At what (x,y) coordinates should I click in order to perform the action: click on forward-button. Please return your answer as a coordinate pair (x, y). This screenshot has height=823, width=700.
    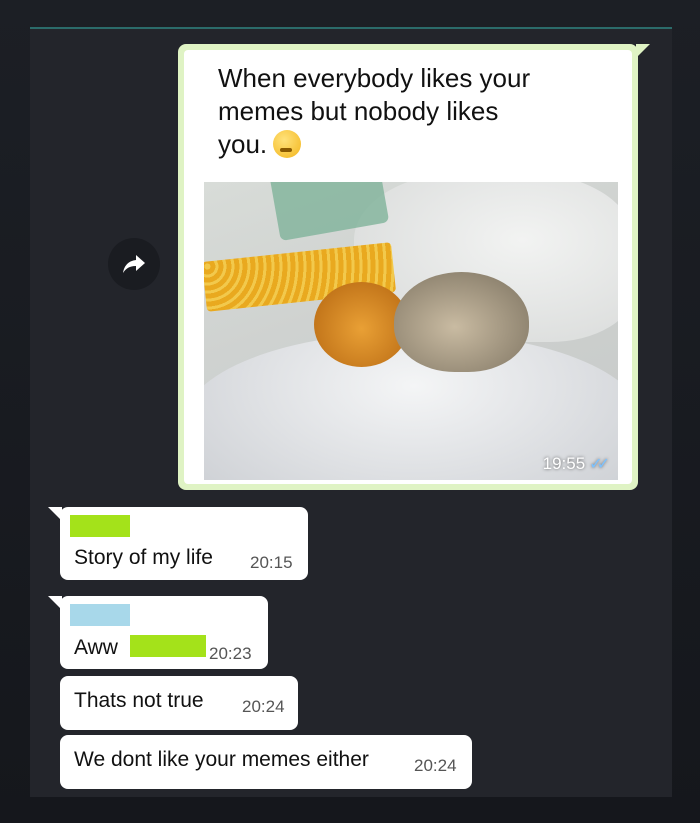
    Looking at the image, I should click on (134, 264).